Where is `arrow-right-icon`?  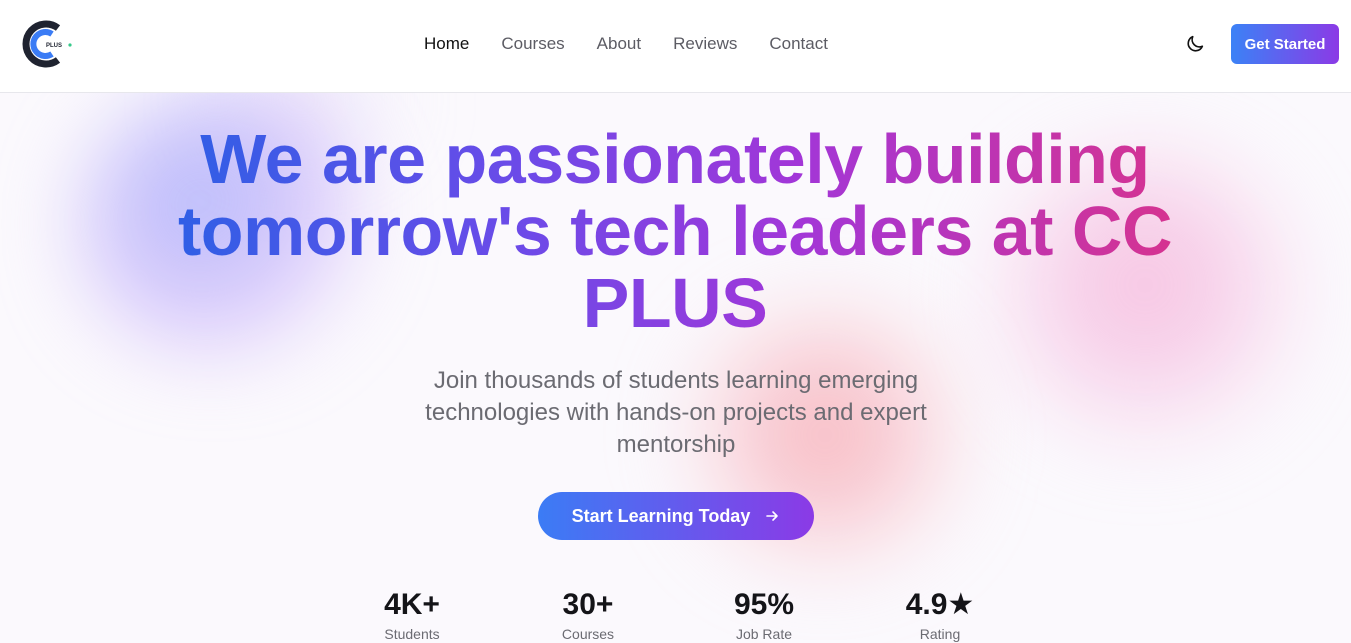 arrow-right-icon is located at coordinates (772, 516).